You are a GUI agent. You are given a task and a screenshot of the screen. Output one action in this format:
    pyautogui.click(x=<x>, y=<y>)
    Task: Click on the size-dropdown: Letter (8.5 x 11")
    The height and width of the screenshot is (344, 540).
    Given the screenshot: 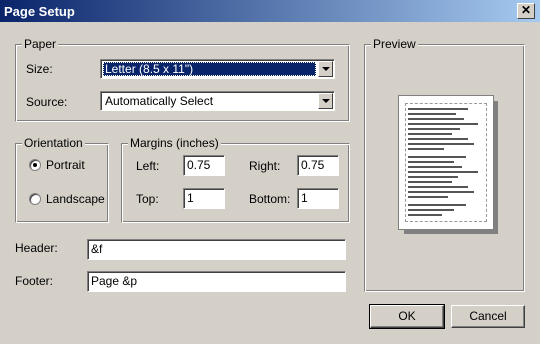 What is the action you would take?
    pyautogui.click(x=217, y=69)
    